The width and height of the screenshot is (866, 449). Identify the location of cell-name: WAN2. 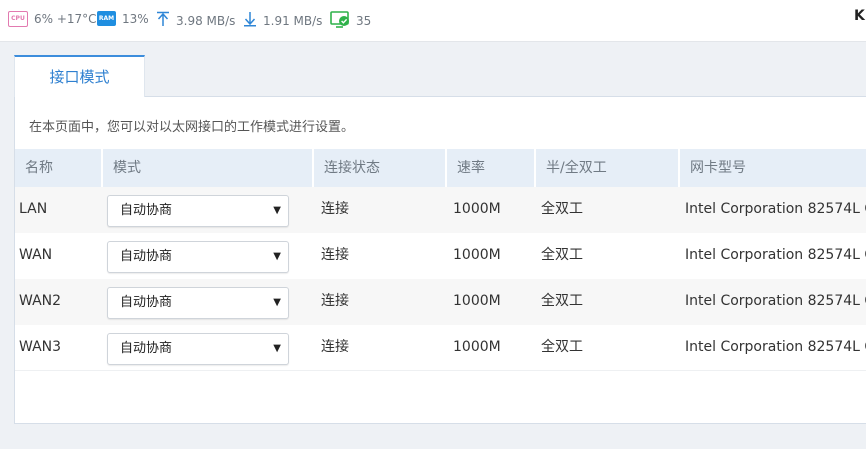
(40, 301).